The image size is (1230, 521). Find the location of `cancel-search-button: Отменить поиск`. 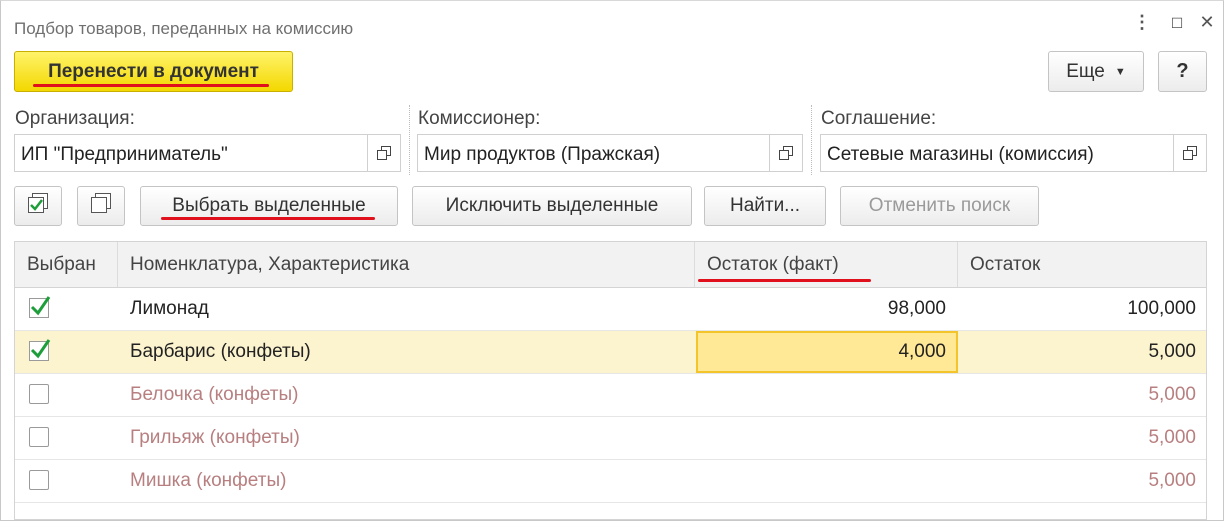

cancel-search-button: Отменить поиск is located at coordinates (939, 206).